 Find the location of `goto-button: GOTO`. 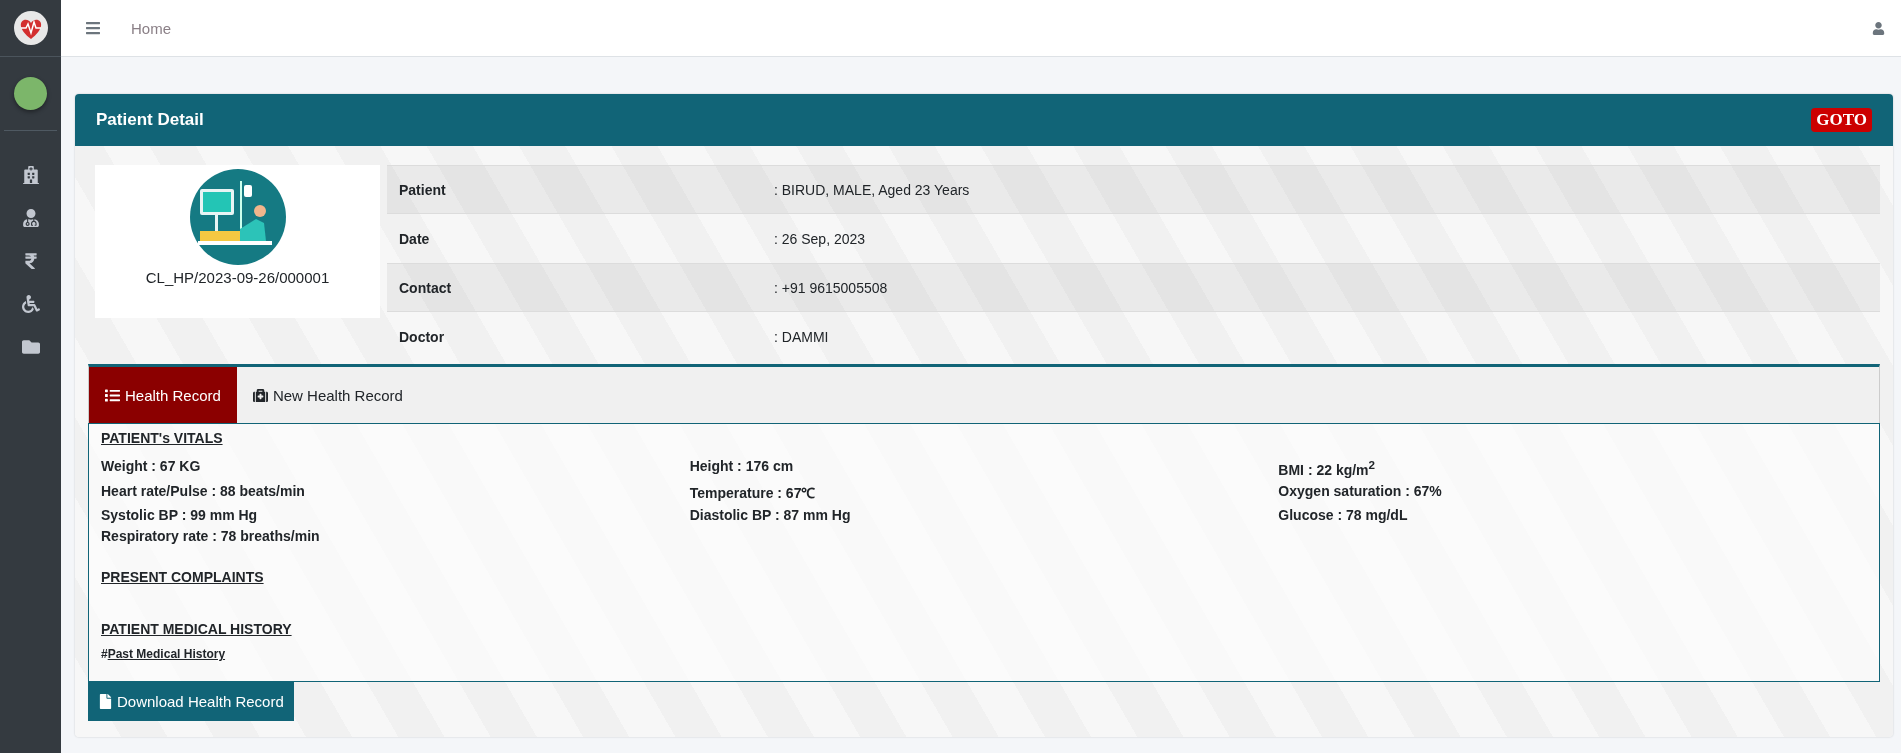

goto-button: GOTO is located at coordinates (1841, 120).